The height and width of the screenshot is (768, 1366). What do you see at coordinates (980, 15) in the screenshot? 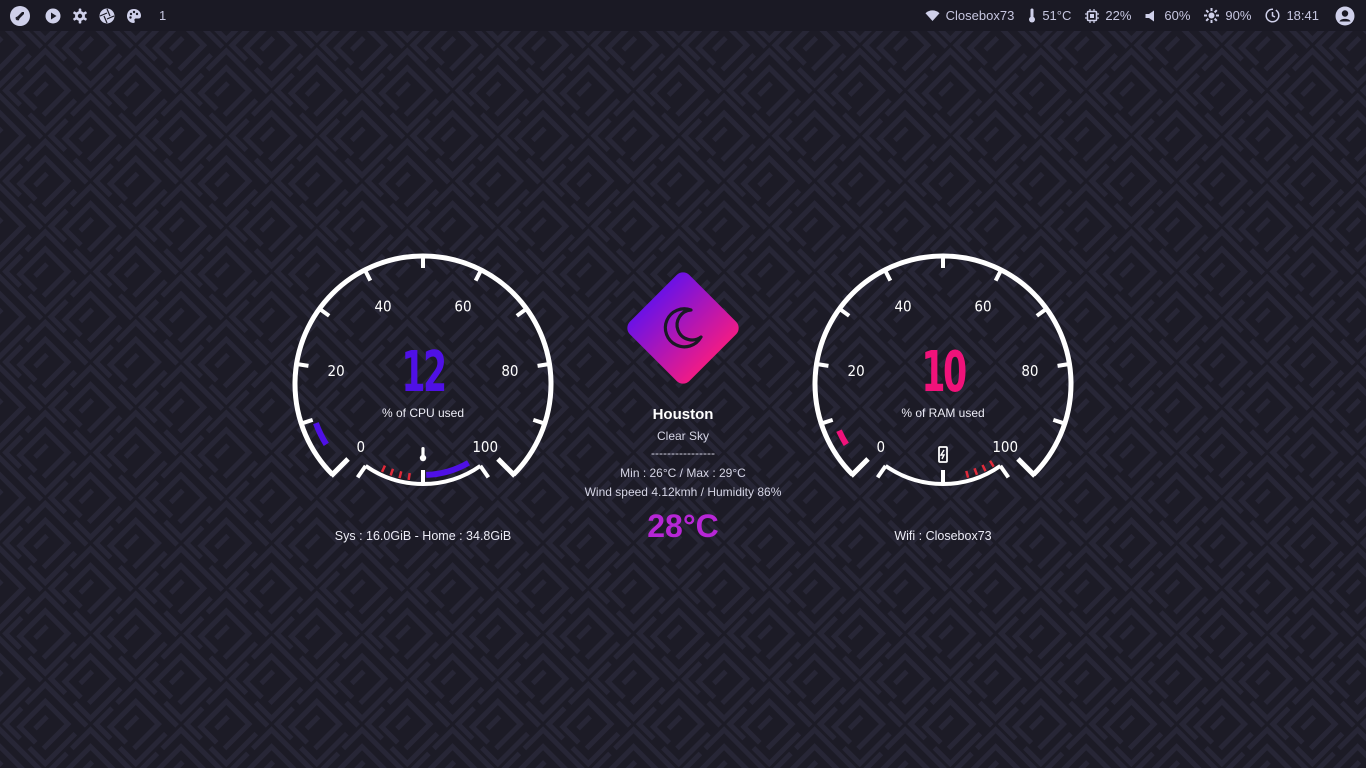
I see `wifi-name: Closebox73` at bounding box center [980, 15].